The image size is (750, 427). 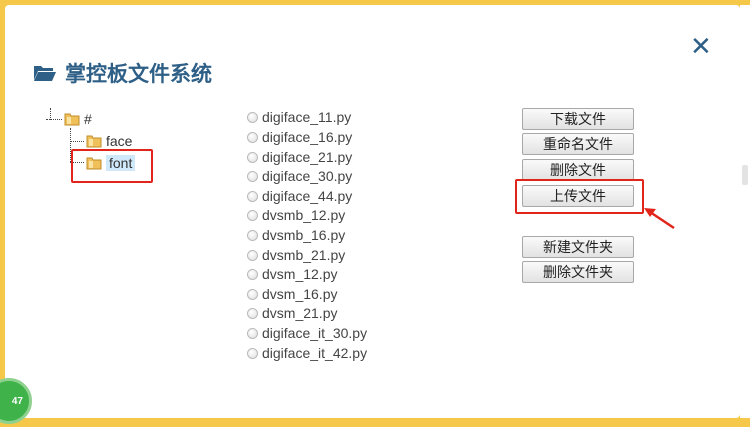 I want to click on file-name: dvsmb_12.py, so click(x=304, y=215).